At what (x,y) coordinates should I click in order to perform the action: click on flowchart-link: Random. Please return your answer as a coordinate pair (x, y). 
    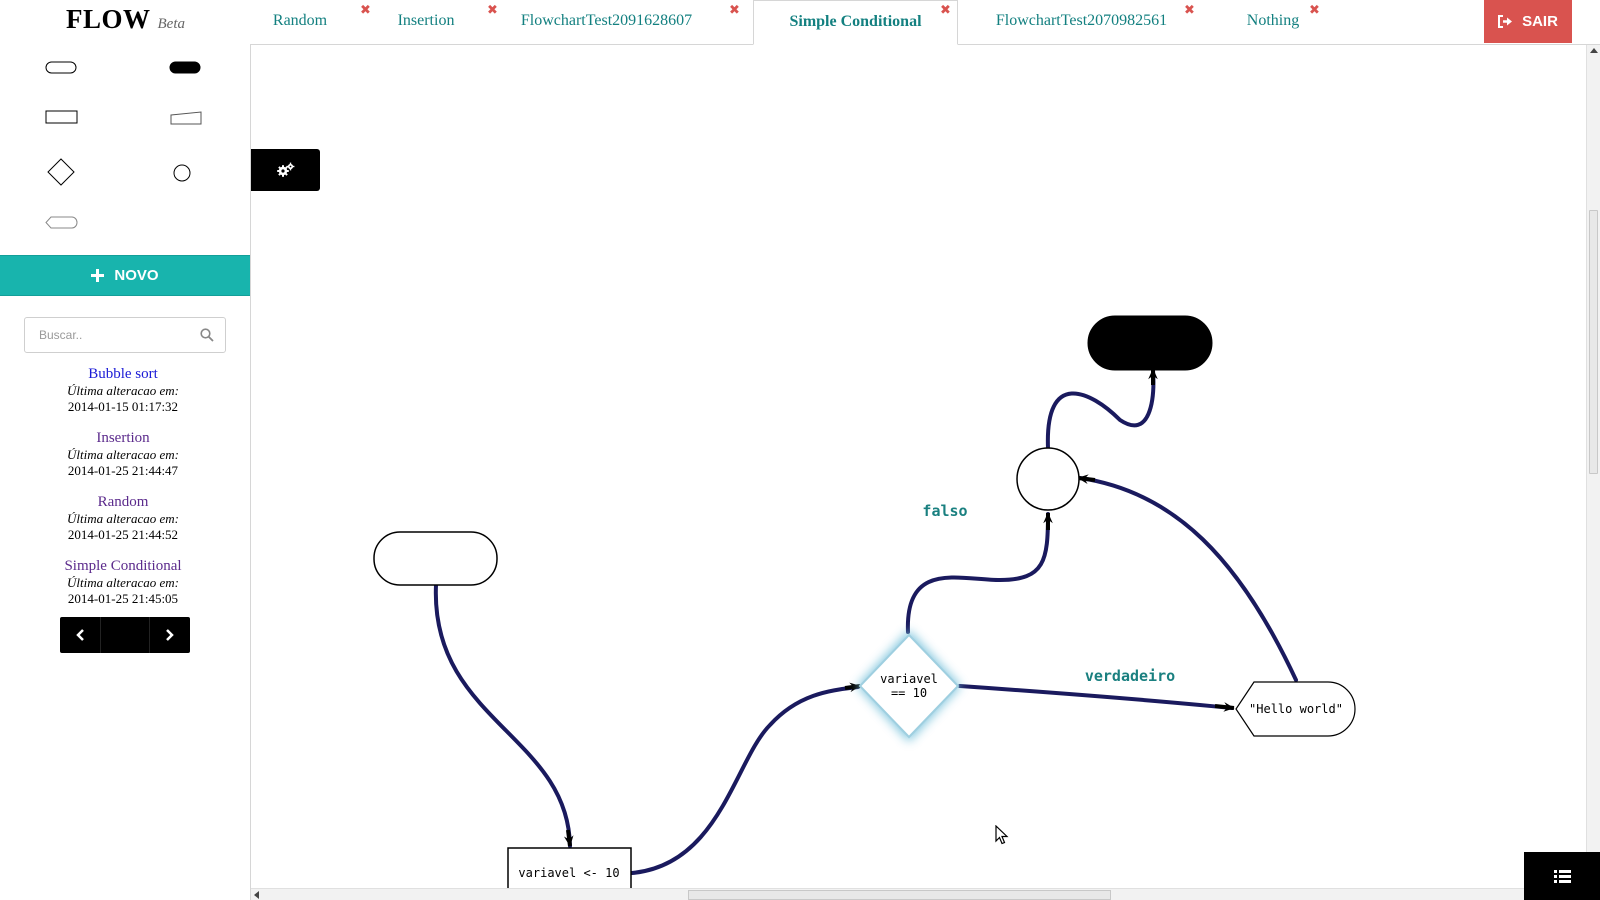
    Looking at the image, I should click on (123, 502).